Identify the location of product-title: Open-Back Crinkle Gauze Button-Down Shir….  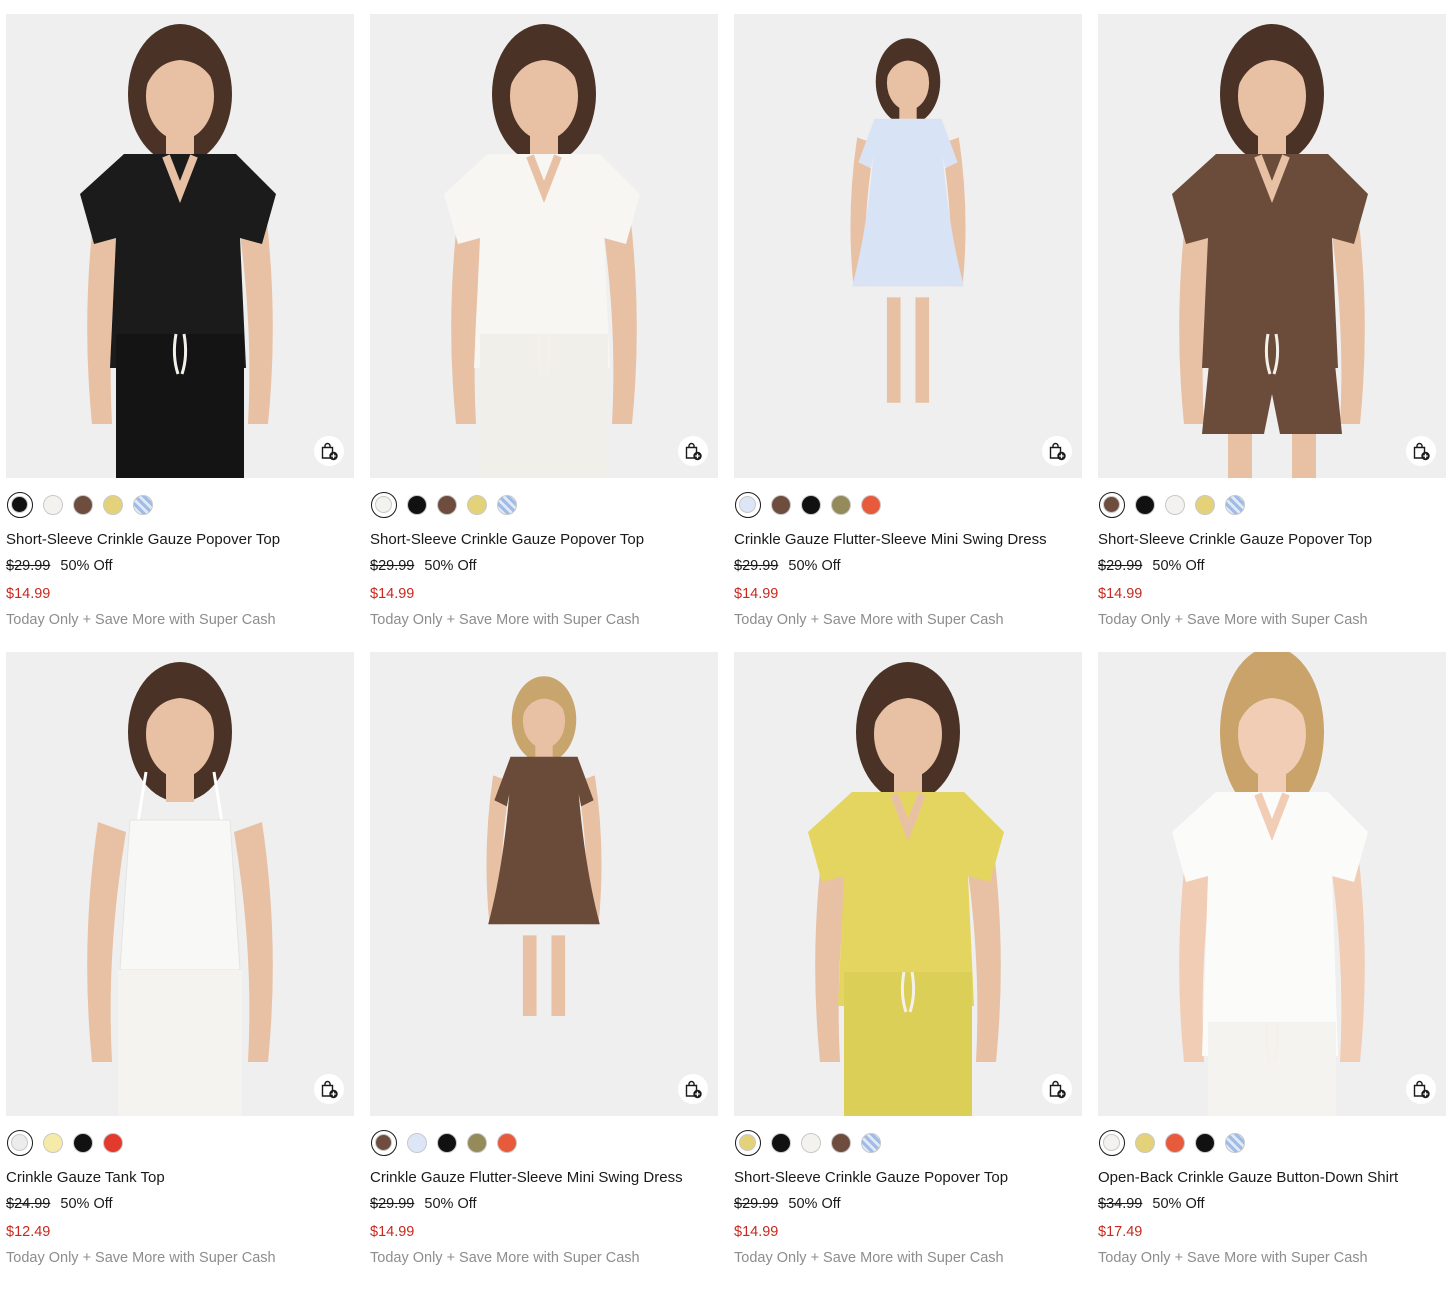
(1272, 1178).